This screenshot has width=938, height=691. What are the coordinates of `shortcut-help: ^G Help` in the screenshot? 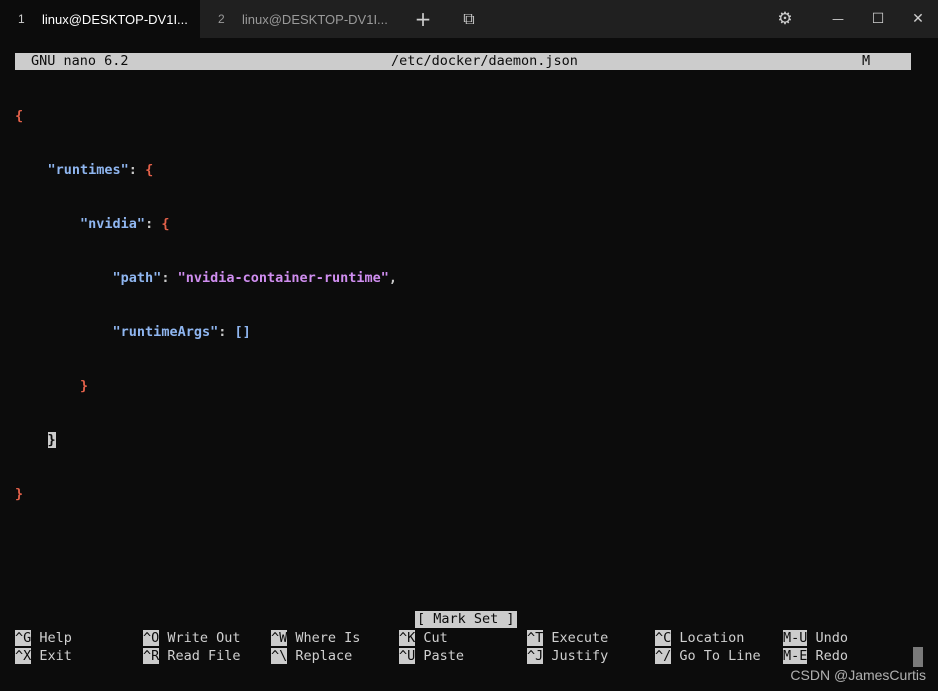 It's located at (43, 638).